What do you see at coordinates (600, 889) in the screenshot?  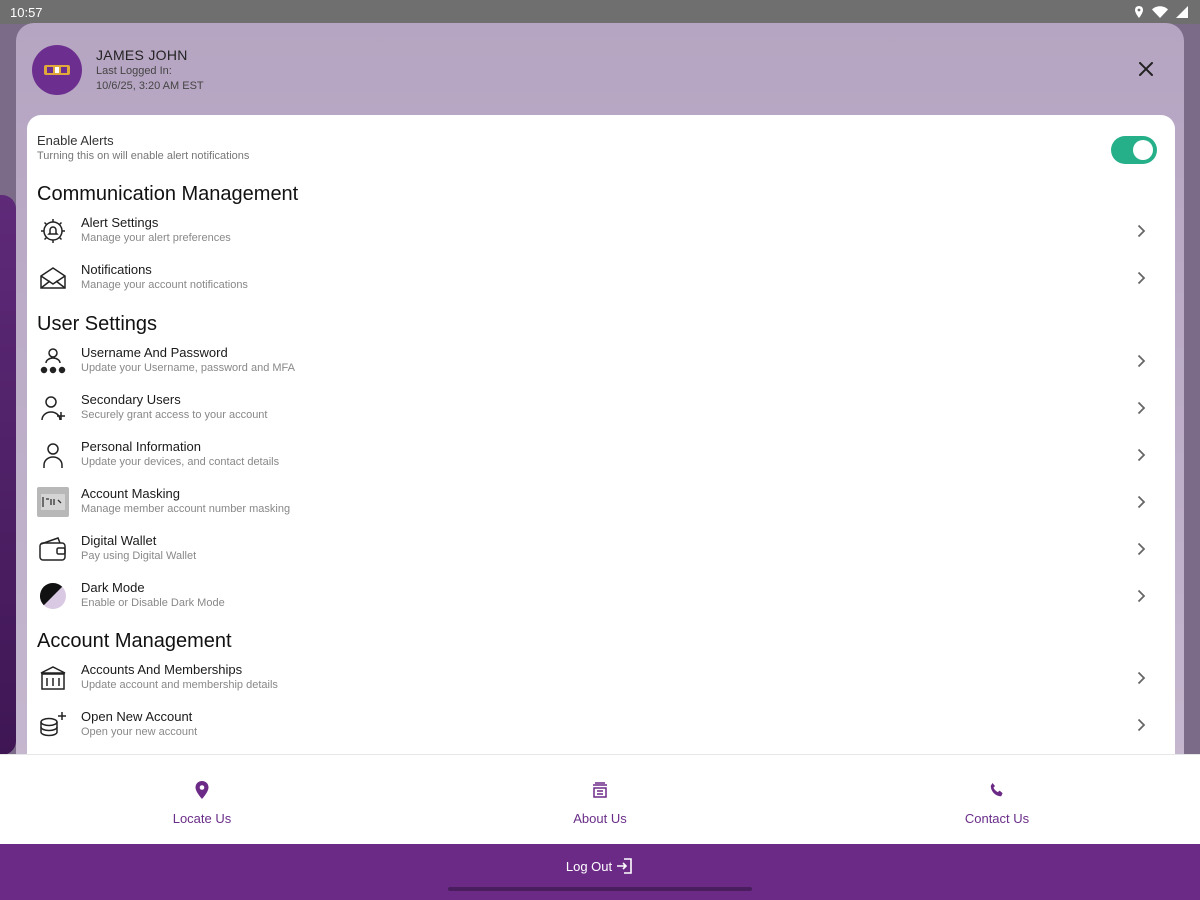 I see `home-indicator` at bounding box center [600, 889].